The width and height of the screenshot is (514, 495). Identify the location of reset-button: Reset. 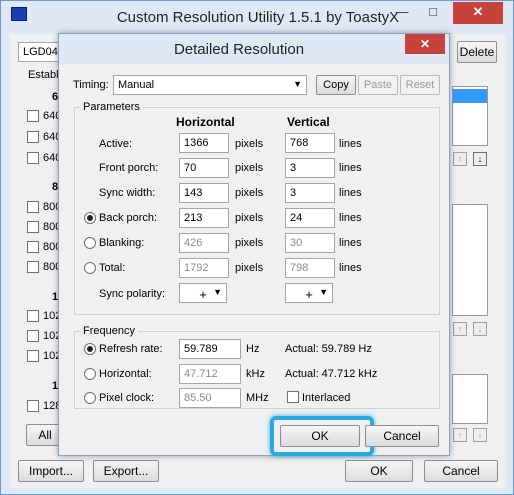
(420, 85).